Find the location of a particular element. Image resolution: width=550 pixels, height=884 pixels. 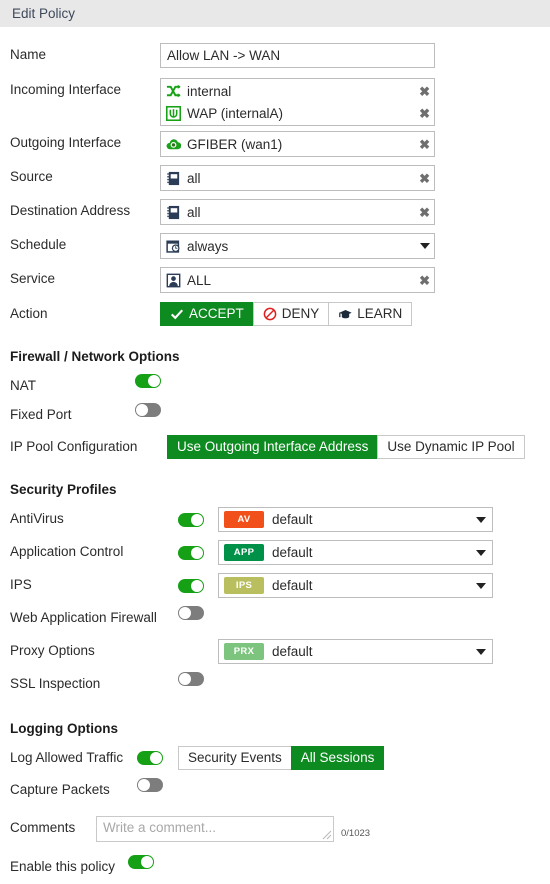

log-all-sessions-button: All Sessions is located at coordinates (337, 758).